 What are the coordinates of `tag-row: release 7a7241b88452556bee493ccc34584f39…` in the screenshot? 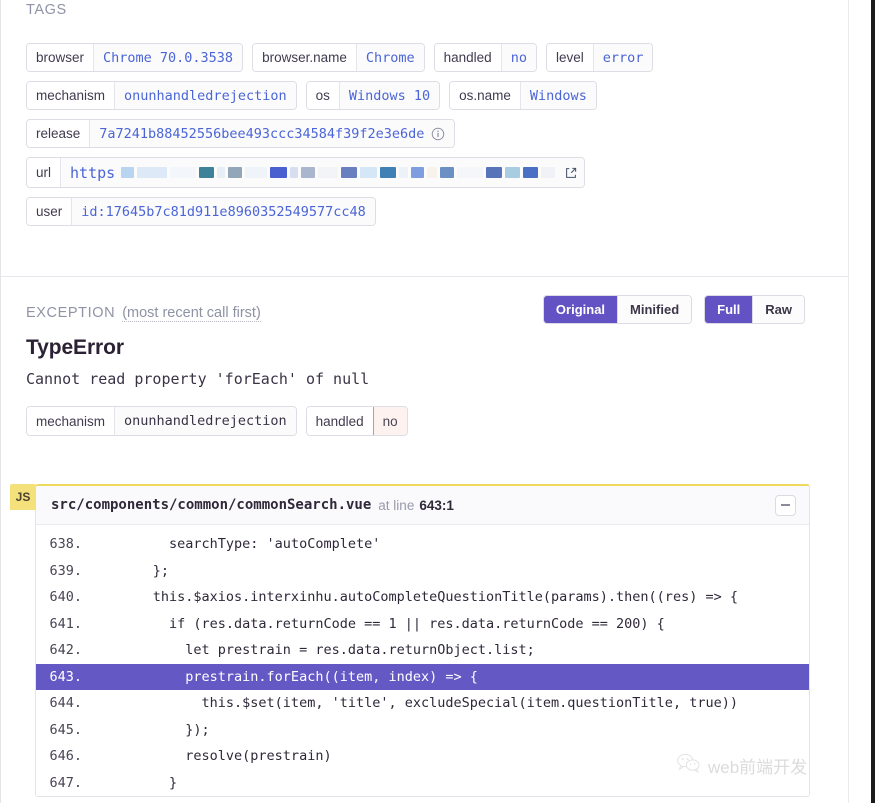 It's located at (427, 133).